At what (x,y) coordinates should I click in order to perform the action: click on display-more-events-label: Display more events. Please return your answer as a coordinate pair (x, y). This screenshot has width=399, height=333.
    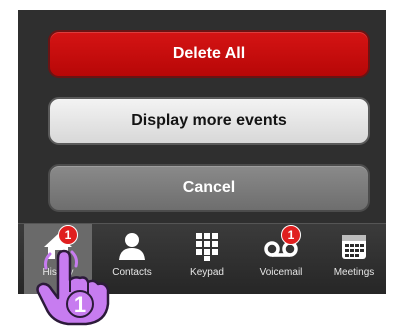
    Looking at the image, I should click on (209, 120).